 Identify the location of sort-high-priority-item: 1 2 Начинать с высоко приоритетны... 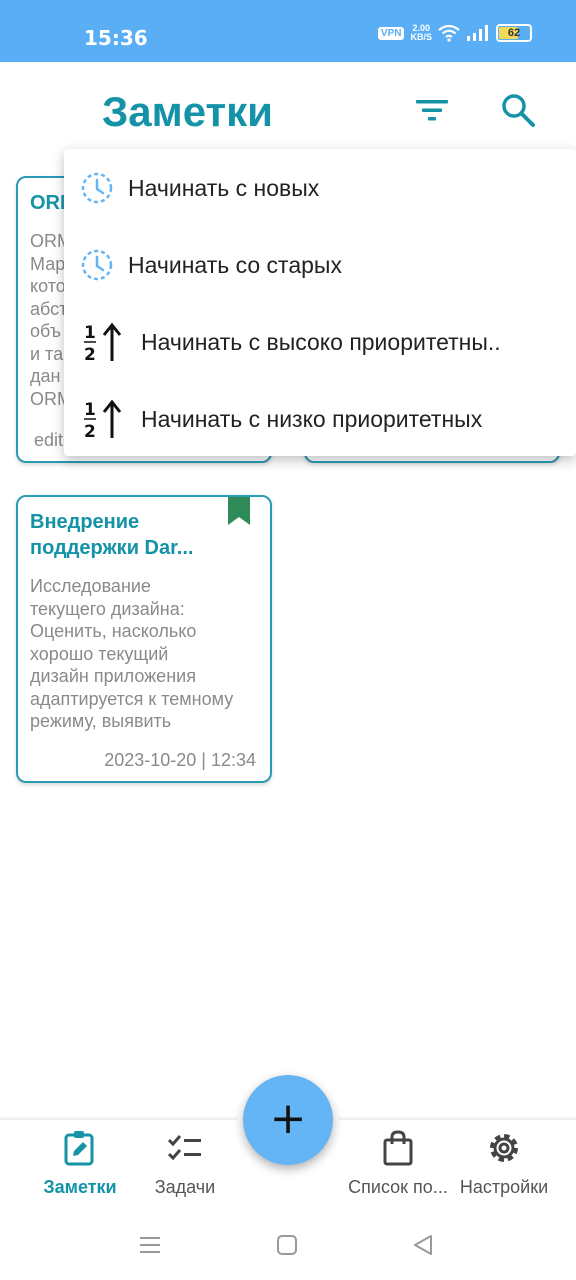
(320, 341).